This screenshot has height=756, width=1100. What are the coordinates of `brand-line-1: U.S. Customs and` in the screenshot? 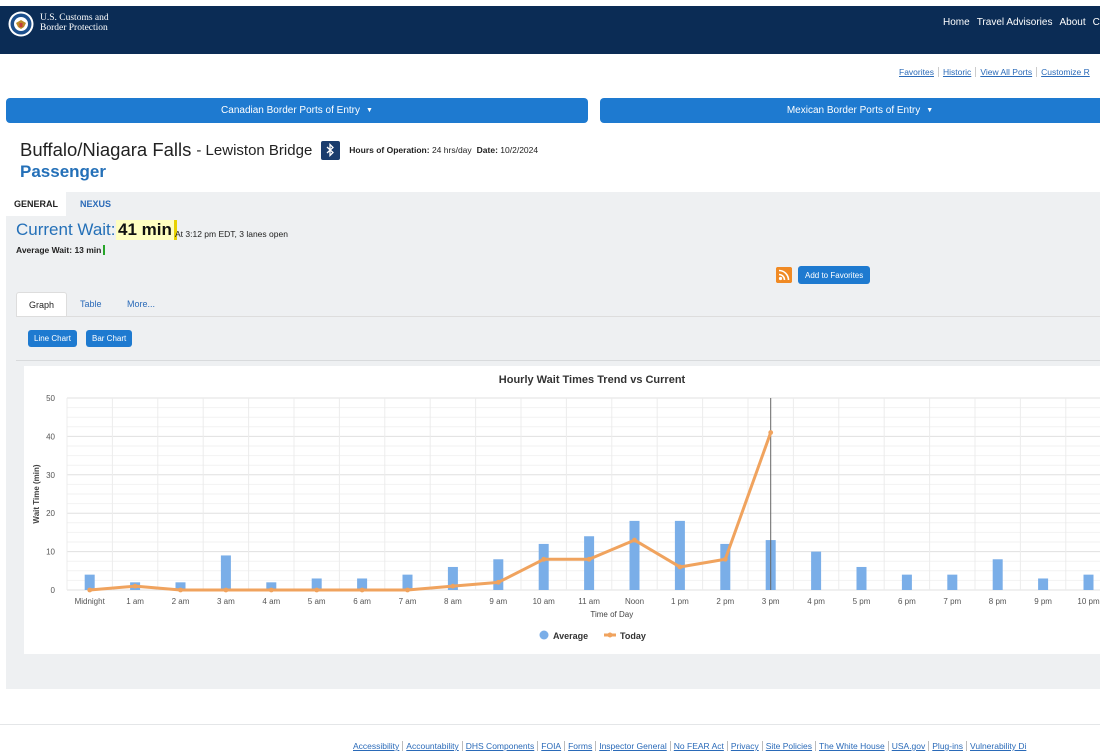 It's located at (74, 18).